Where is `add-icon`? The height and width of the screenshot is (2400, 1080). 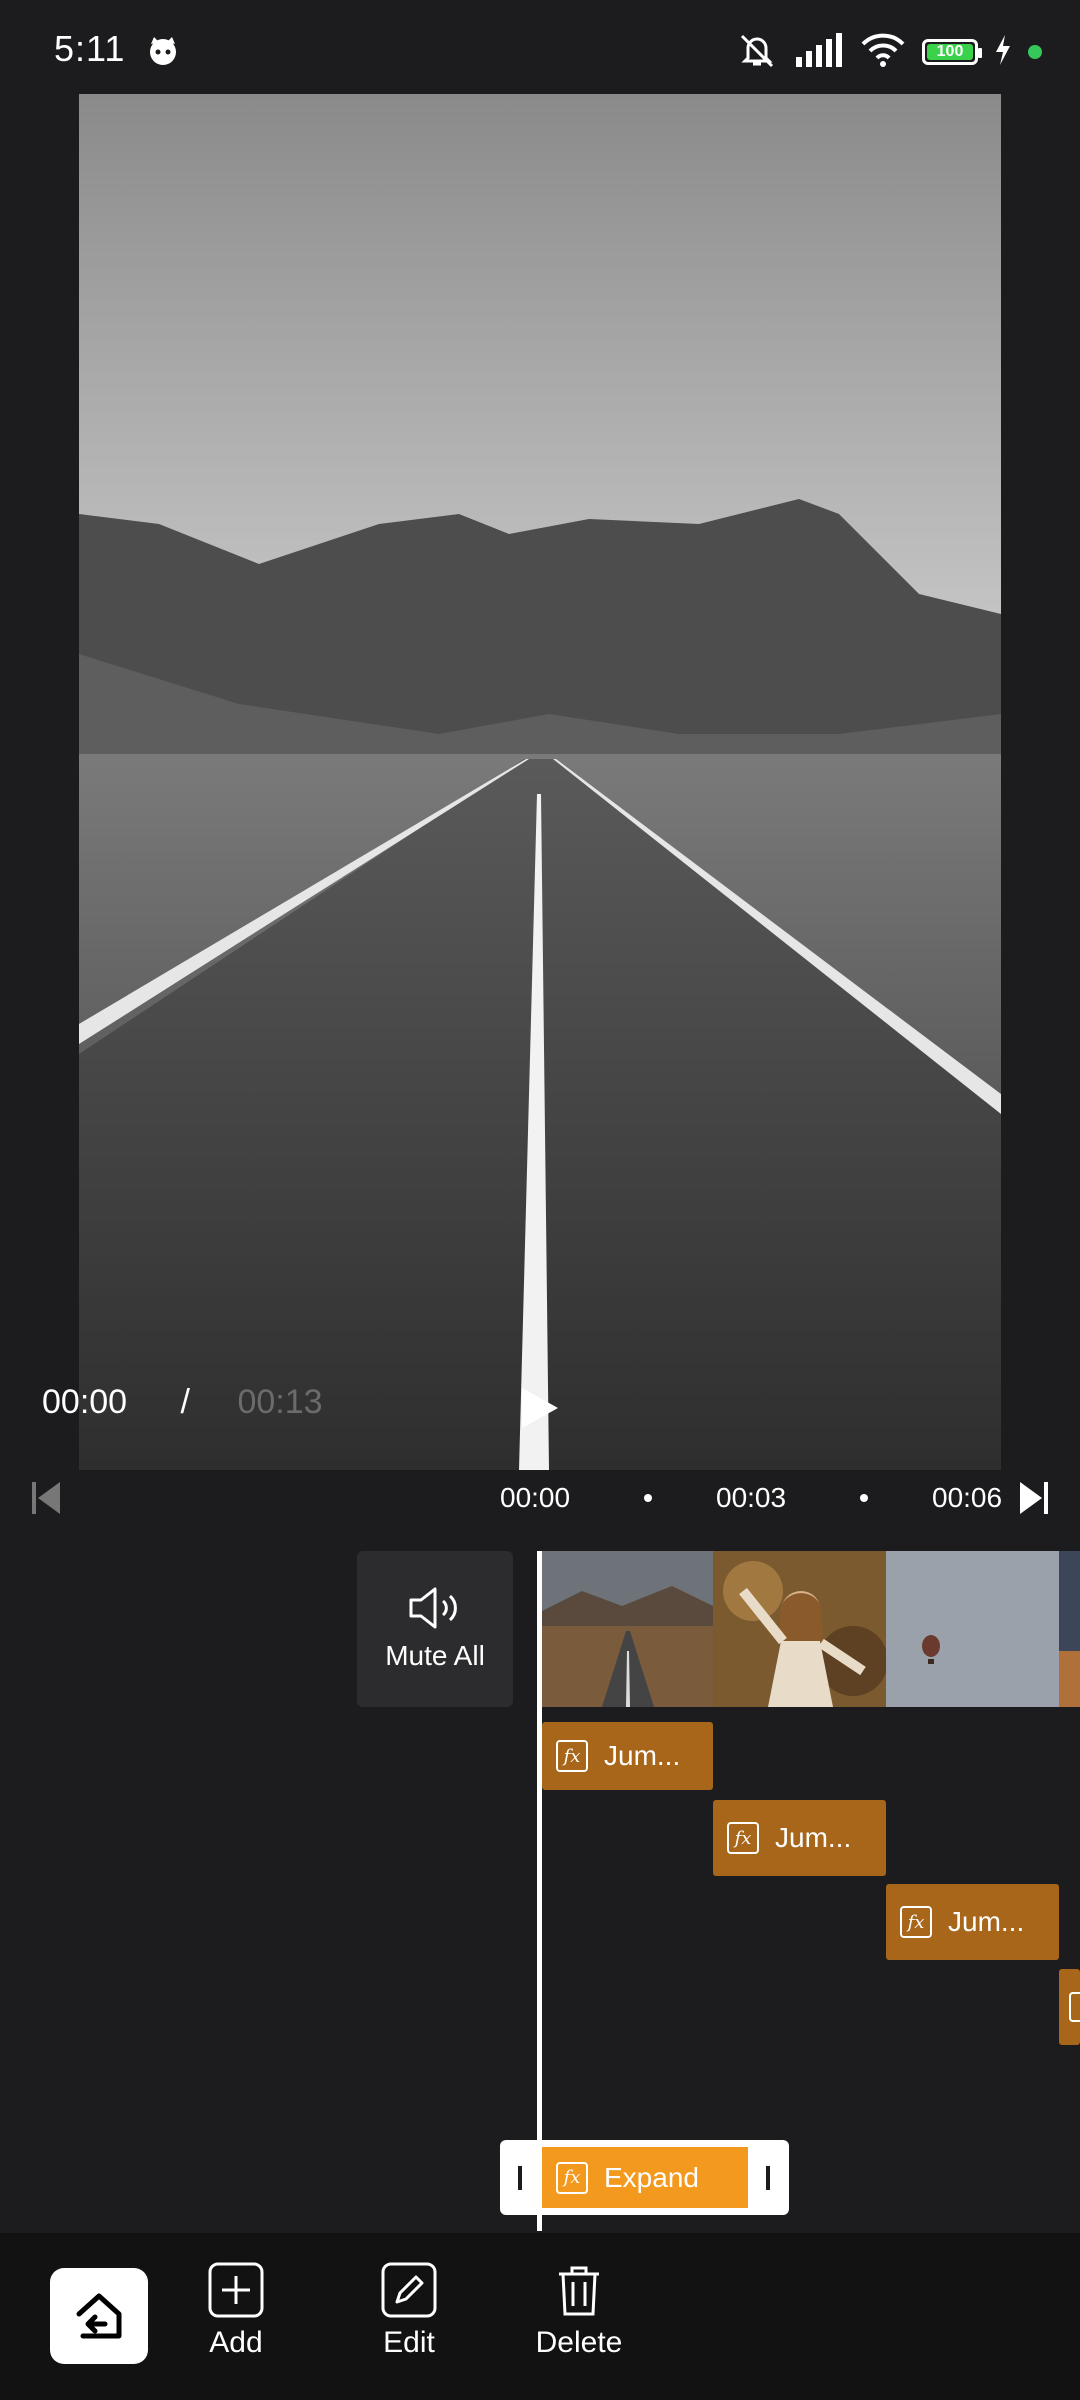
add-icon is located at coordinates (236, 2290).